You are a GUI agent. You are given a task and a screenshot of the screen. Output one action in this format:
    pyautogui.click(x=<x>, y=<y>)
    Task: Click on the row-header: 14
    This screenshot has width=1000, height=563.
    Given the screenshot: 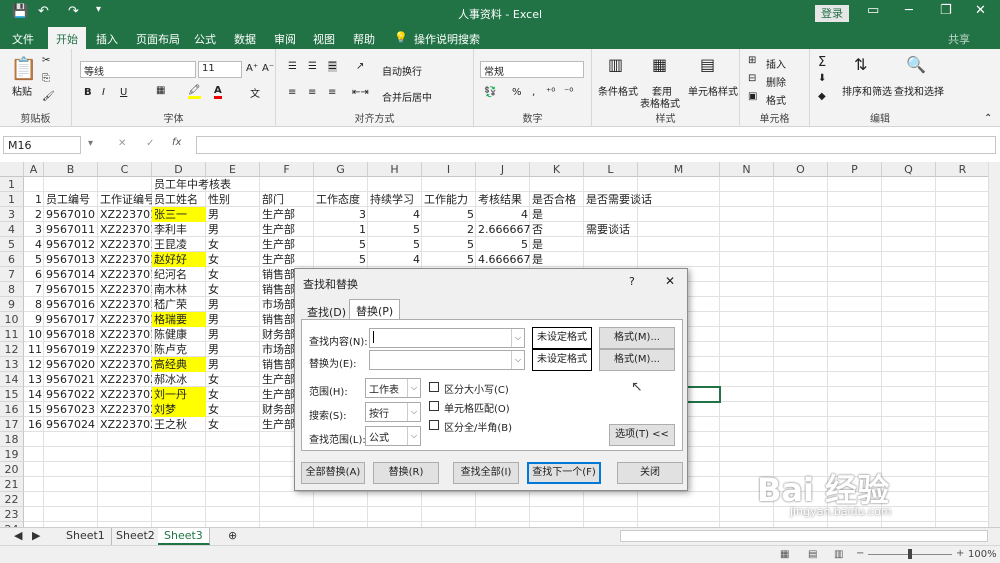 What is the action you would take?
    pyautogui.click(x=12, y=379)
    